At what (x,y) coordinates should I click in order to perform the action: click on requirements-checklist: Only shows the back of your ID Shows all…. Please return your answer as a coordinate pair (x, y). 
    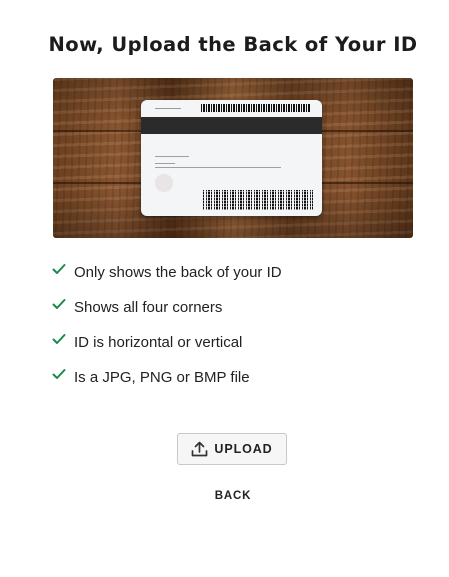
    Looking at the image, I should click on (167, 333).